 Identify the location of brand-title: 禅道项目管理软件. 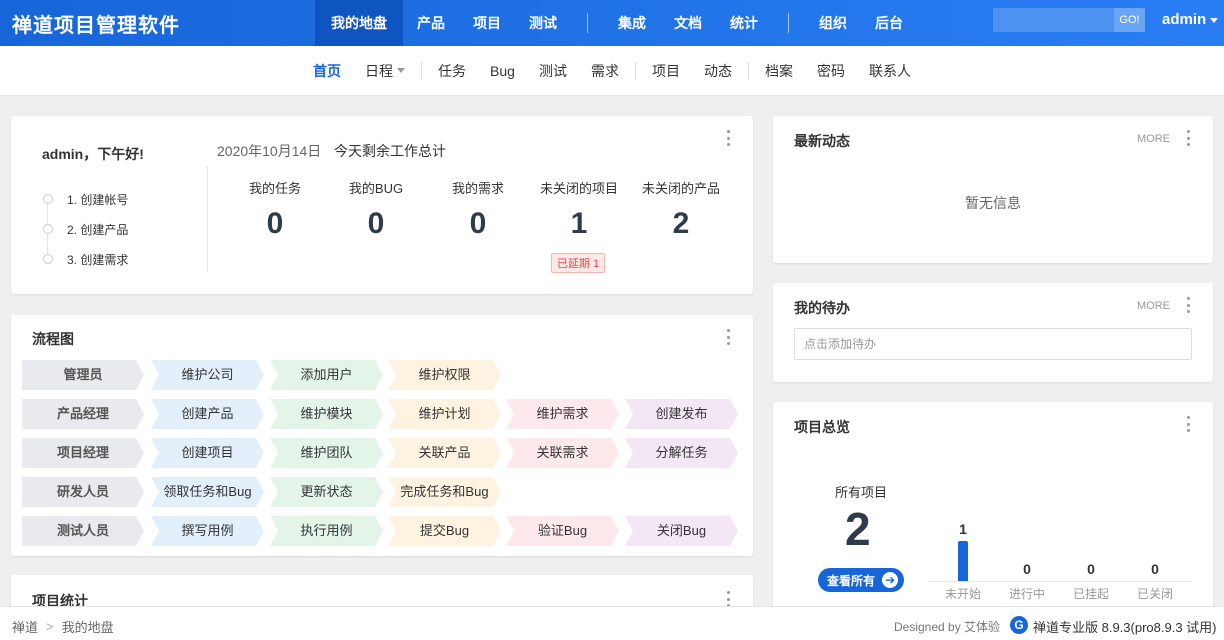
(157, 23).